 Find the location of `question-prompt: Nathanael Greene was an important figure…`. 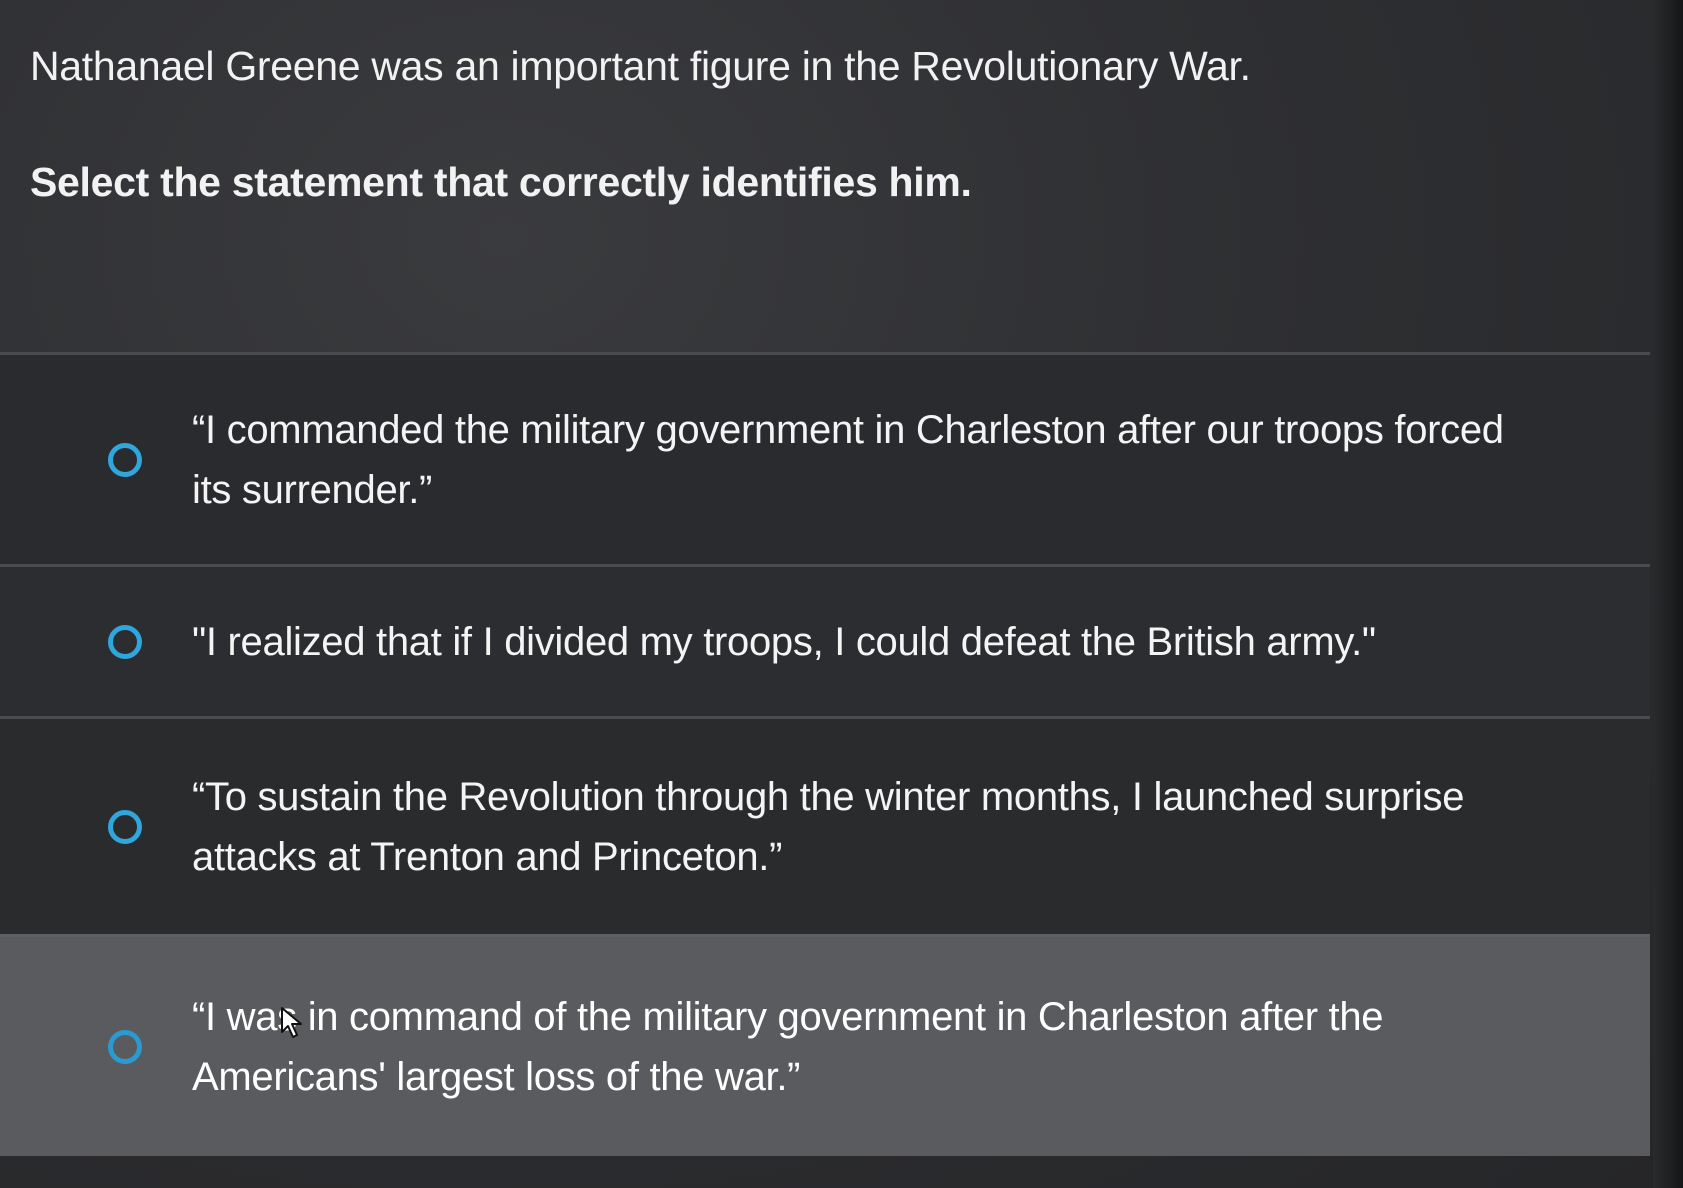

question-prompt: Nathanael Greene was an important figure… is located at coordinates (640, 66).